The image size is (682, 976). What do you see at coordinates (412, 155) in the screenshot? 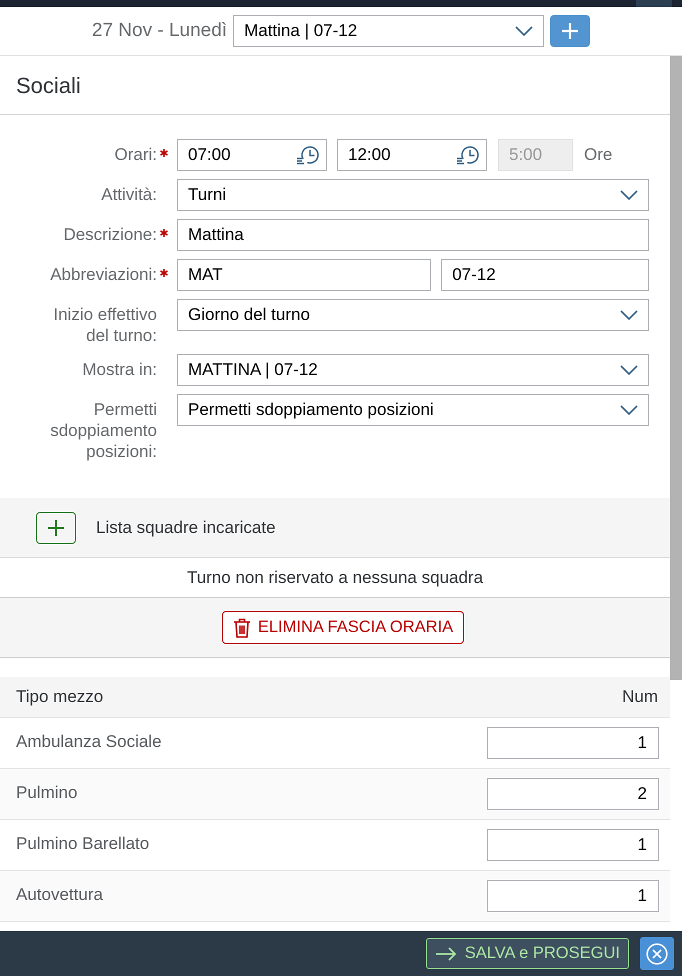
I see `time-field: 12:00` at bounding box center [412, 155].